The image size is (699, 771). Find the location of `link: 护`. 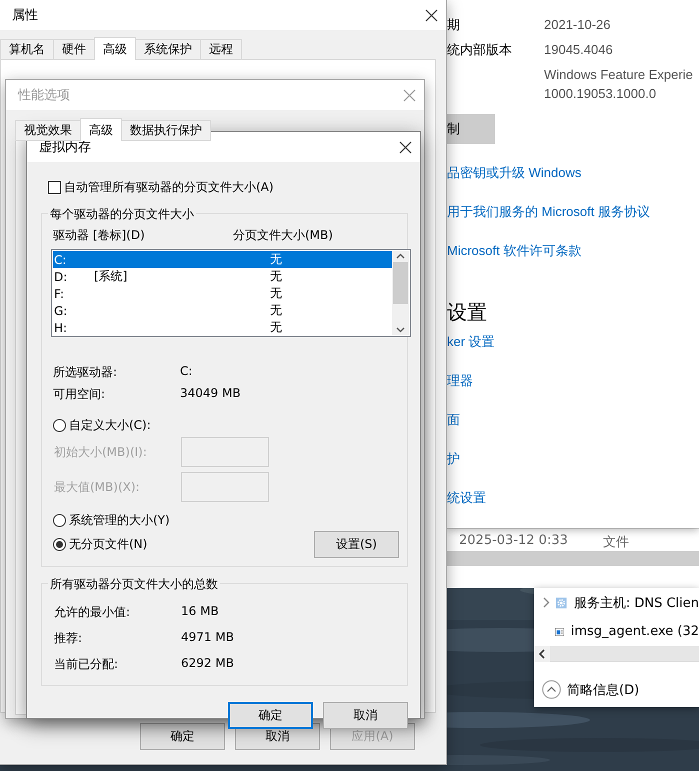

link: 护 is located at coordinates (573, 459).